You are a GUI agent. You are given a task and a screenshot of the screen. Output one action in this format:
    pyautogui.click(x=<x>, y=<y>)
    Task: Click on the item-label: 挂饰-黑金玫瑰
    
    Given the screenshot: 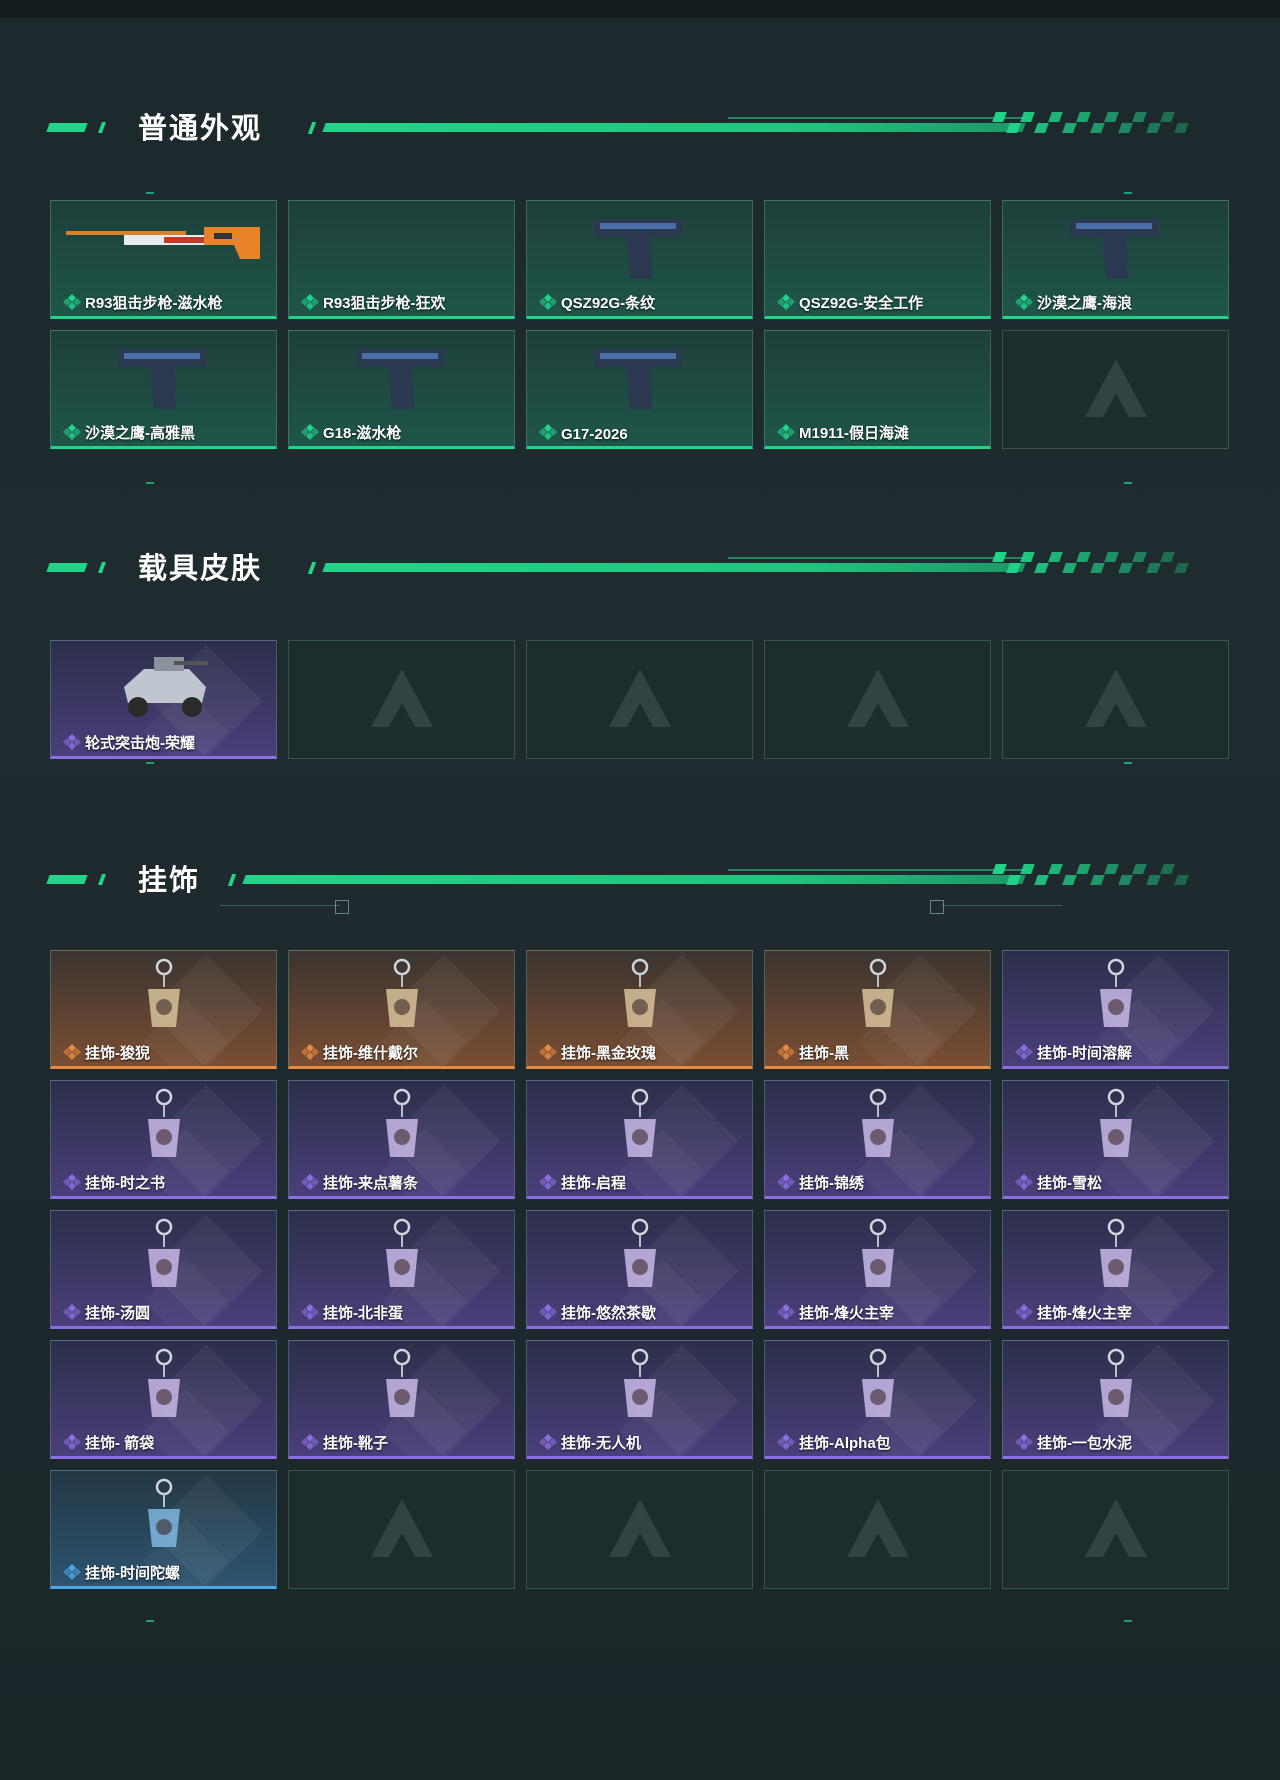 What is the action you would take?
    pyautogui.click(x=608, y=1053)
    